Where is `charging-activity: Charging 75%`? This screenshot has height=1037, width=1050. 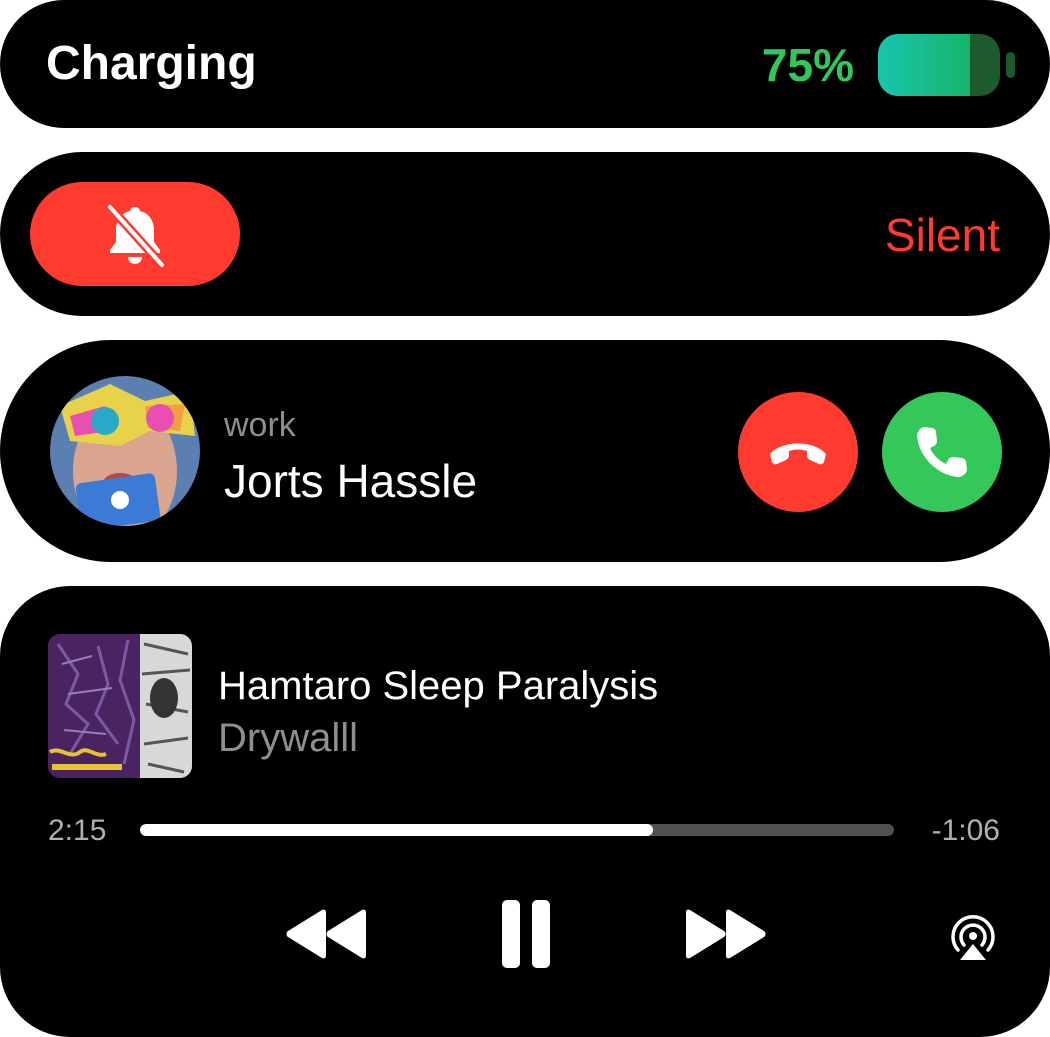
charging-activity: Charging 75% is located at coordinates (525, 64).